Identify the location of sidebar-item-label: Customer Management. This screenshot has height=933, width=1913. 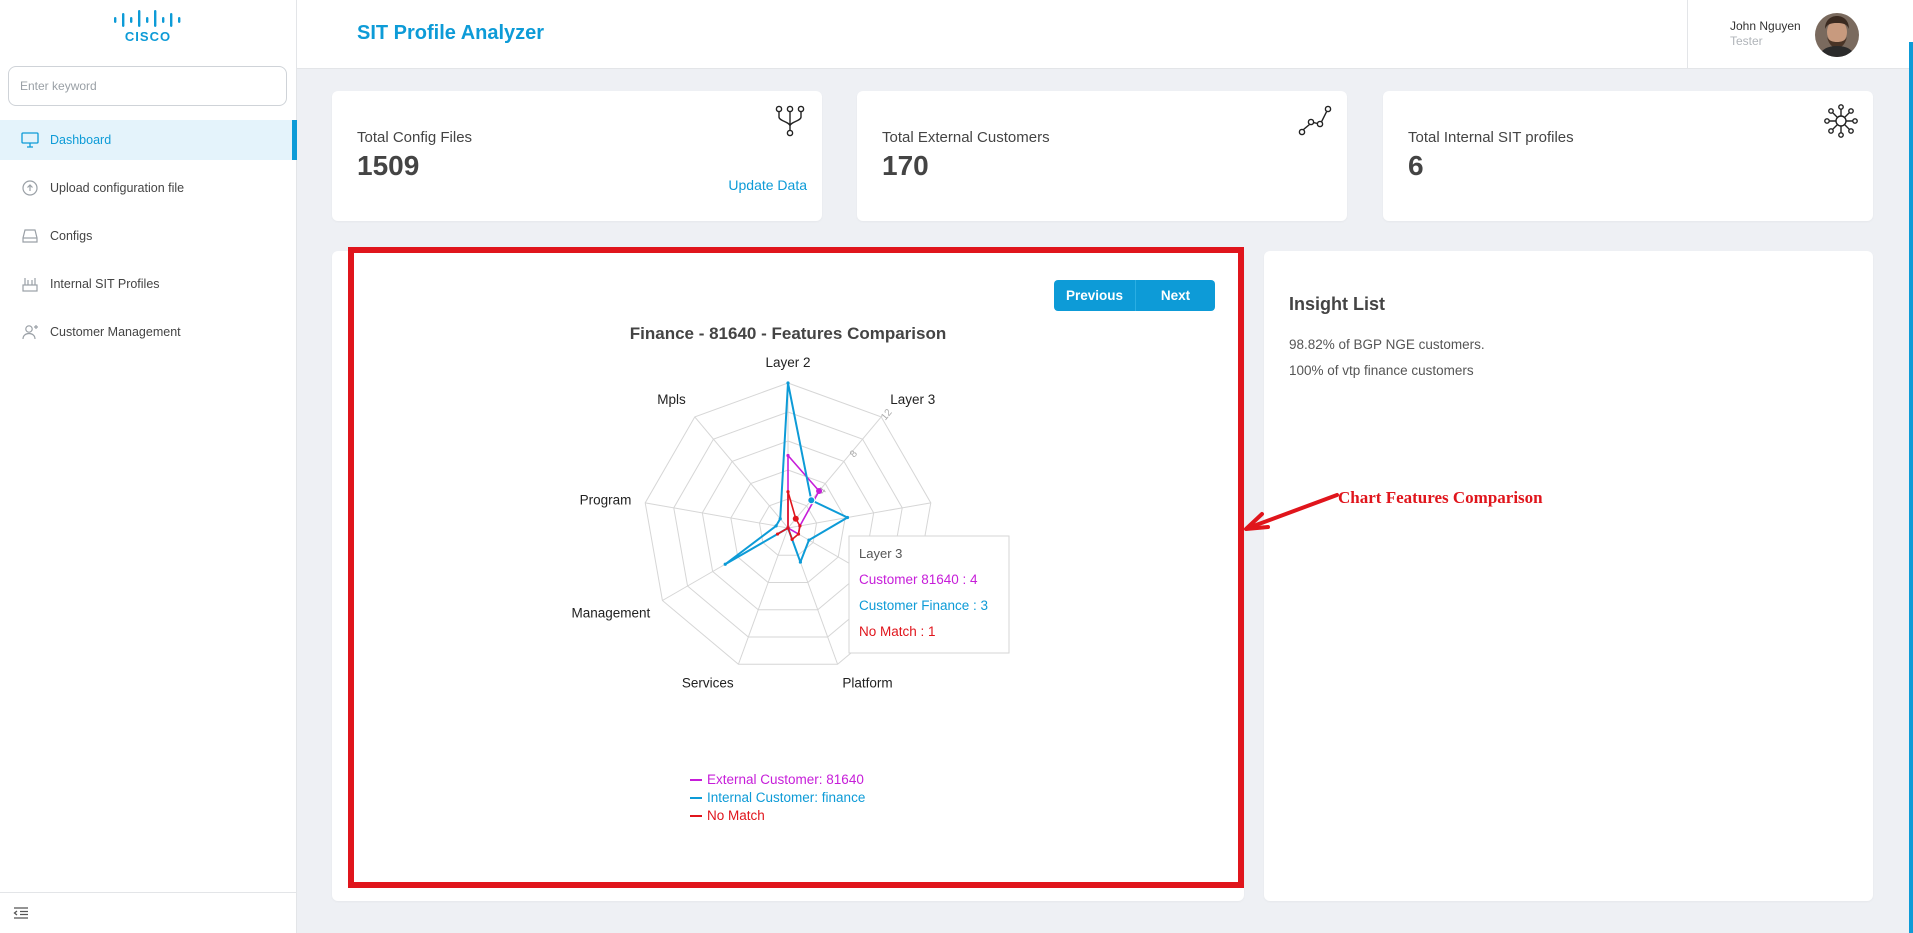
(115, 332).